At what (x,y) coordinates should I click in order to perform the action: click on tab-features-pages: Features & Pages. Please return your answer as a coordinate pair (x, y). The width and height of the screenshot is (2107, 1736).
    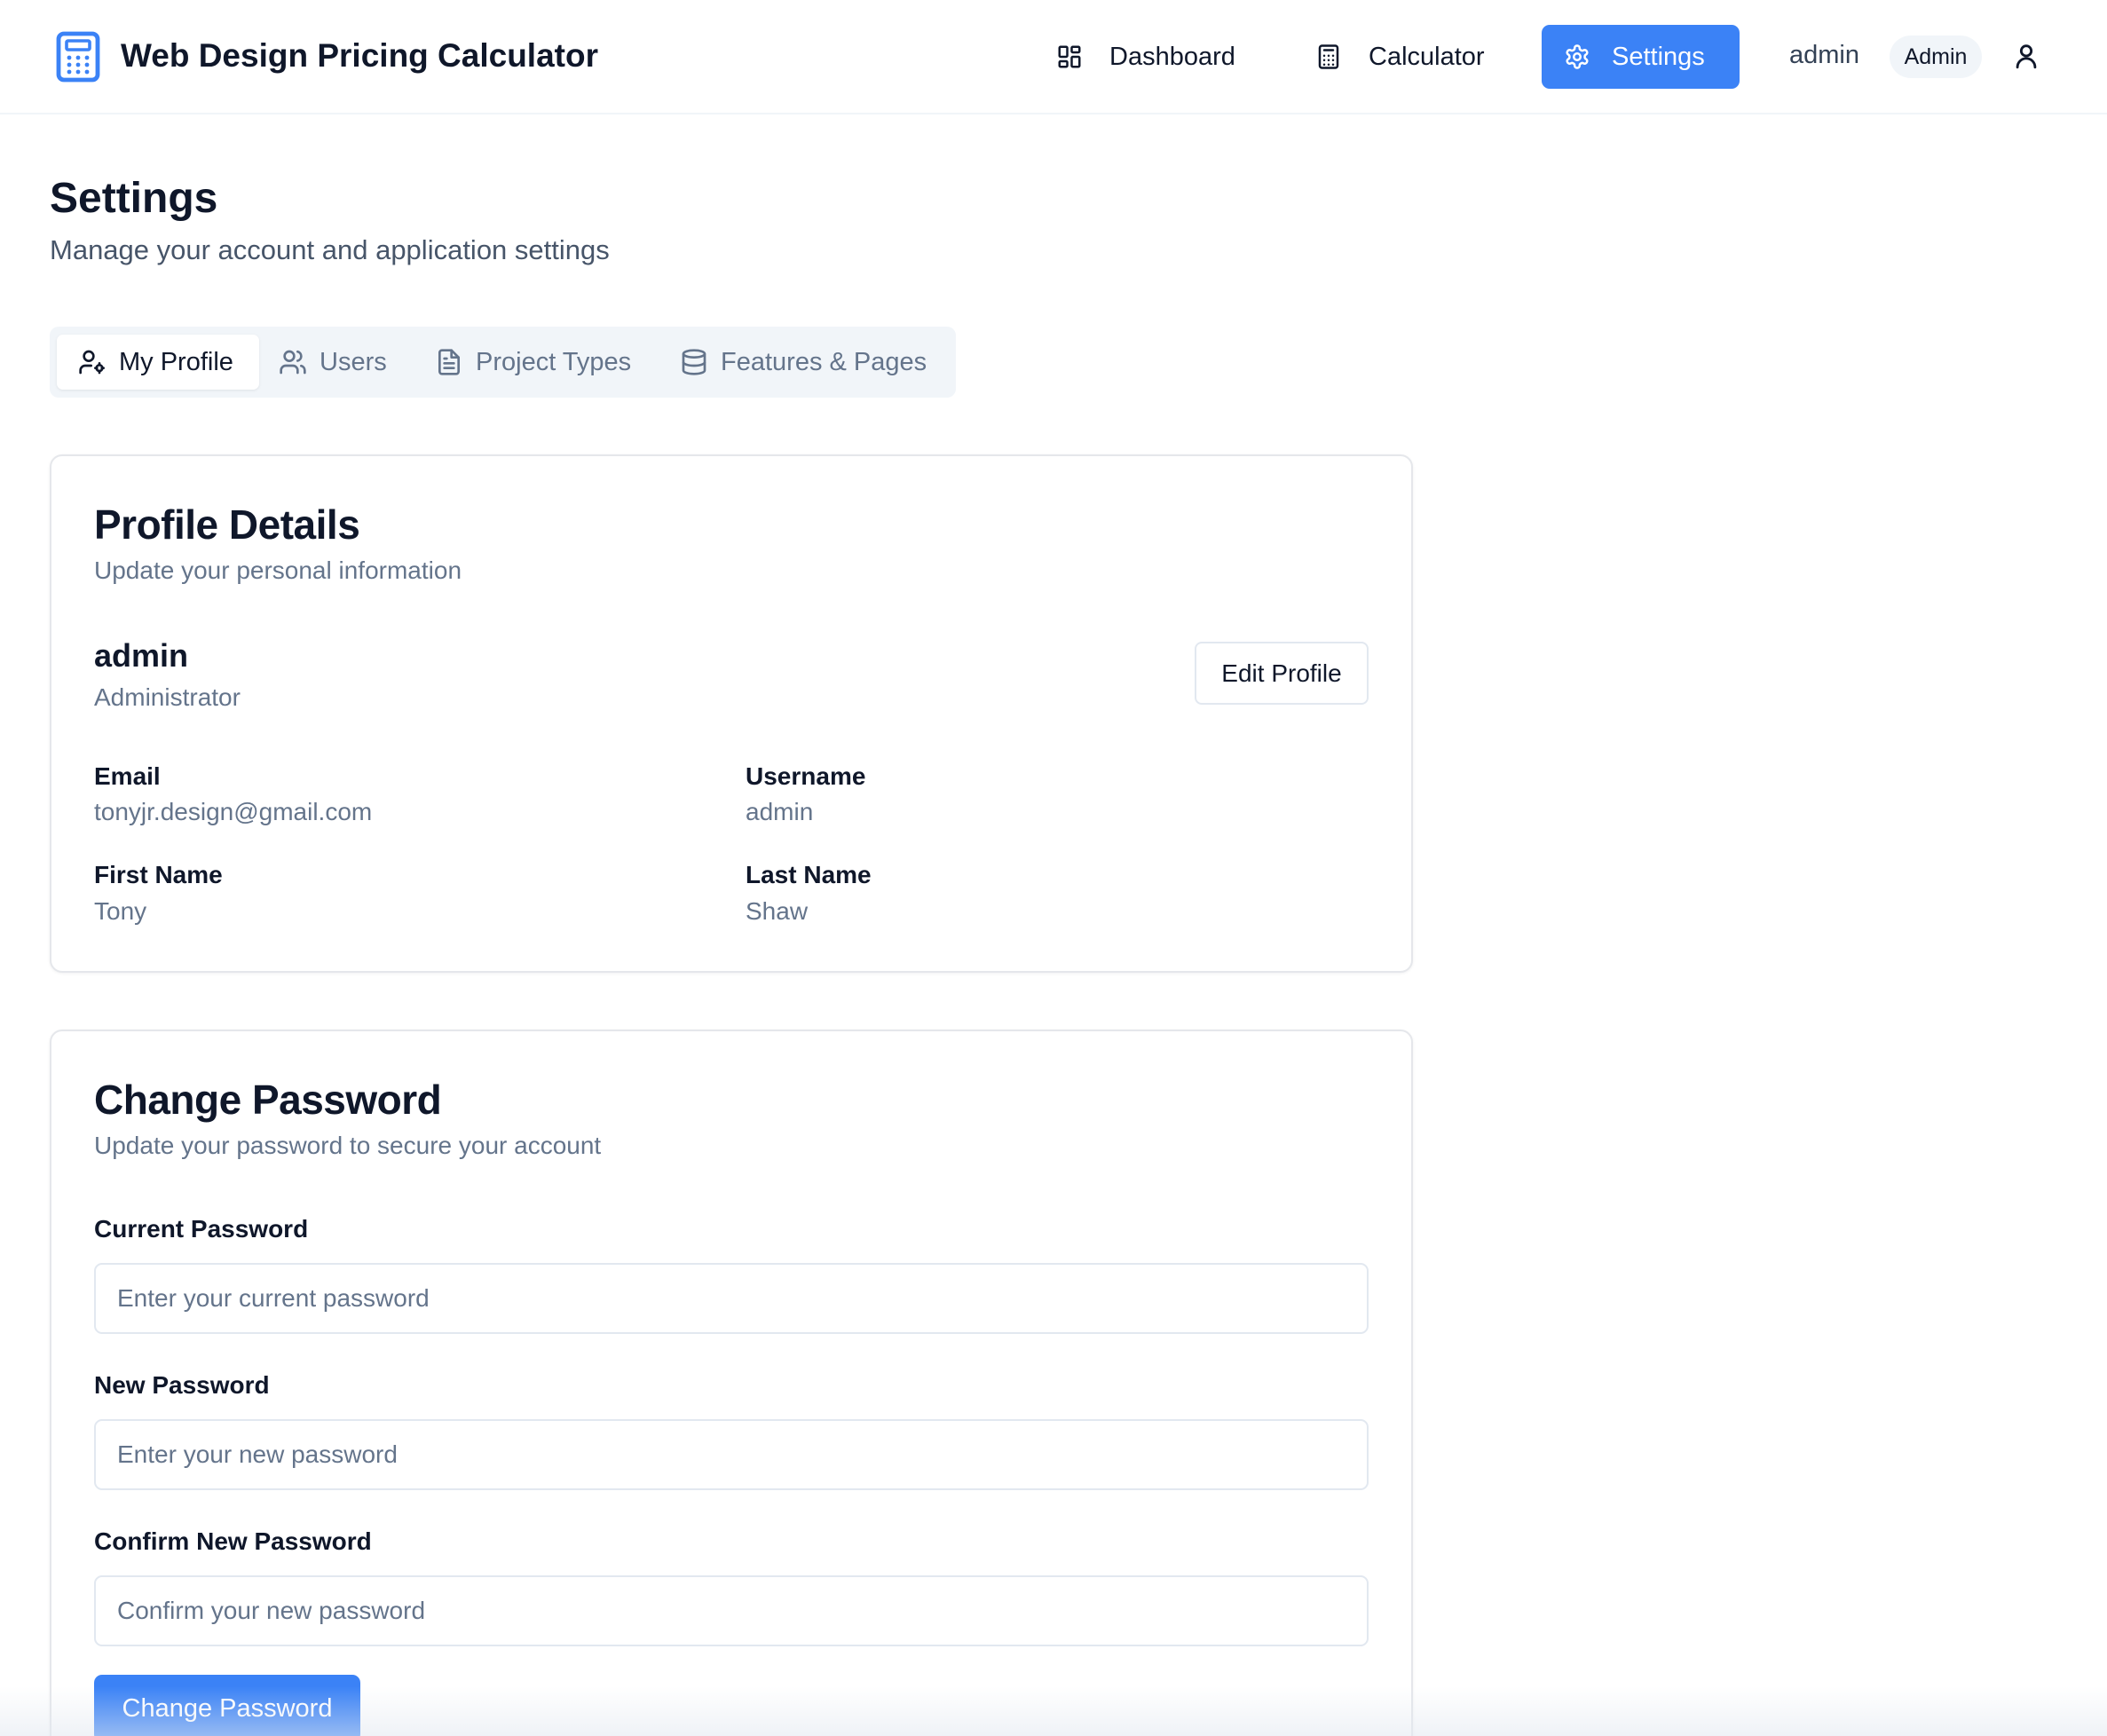
    Looking at the image, I should click on (803, 362).